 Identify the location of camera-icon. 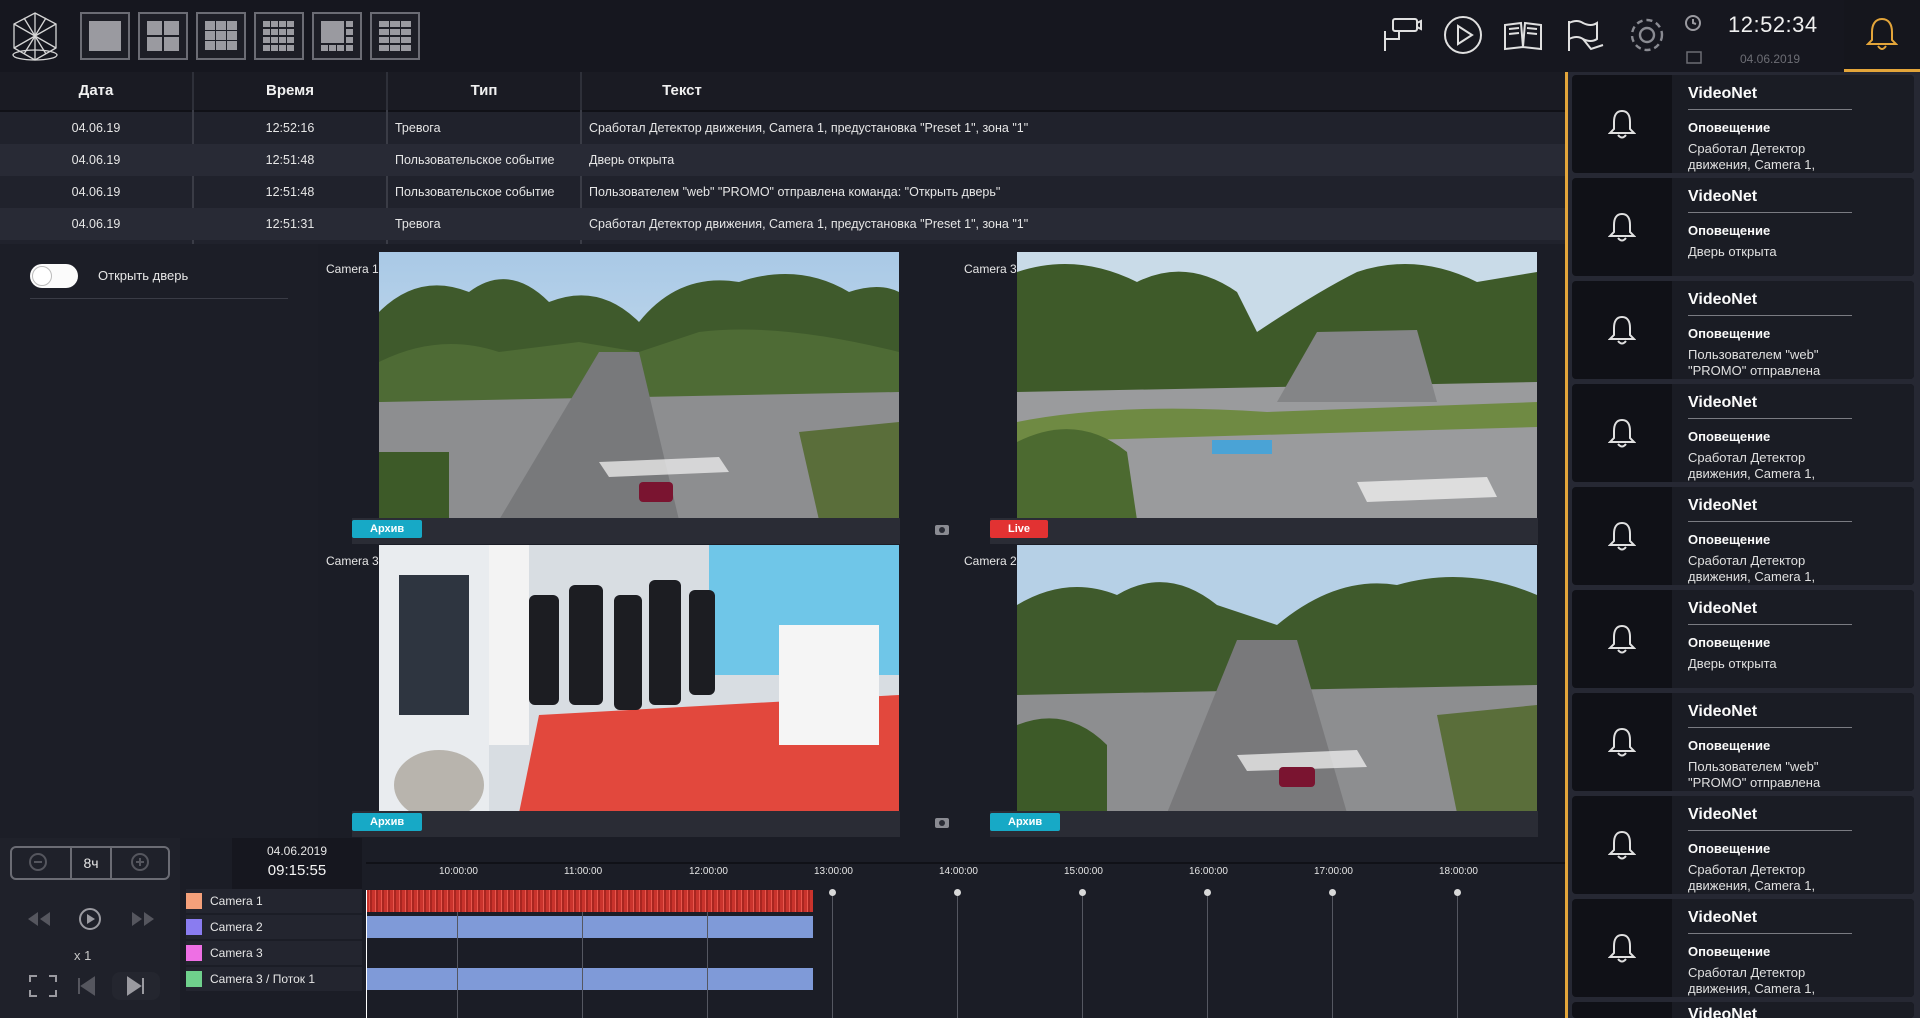
(1401, 35).